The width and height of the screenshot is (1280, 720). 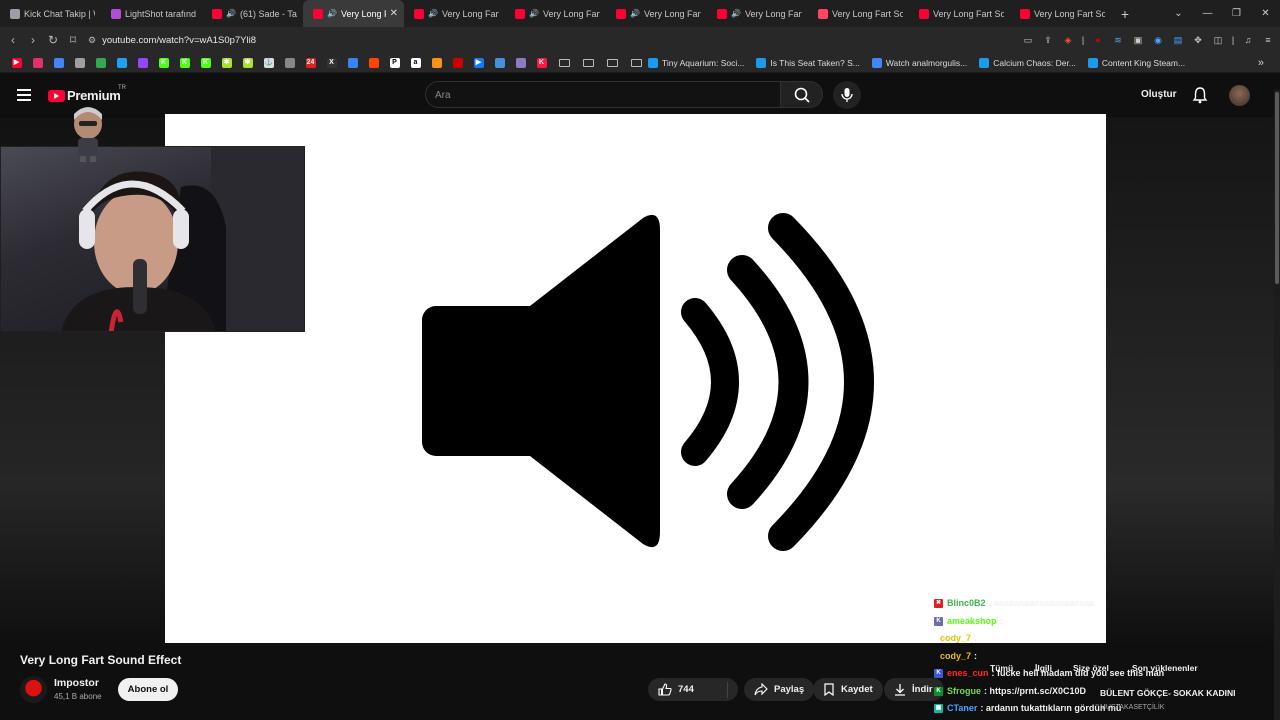 I want to click on user-avatar, so click(x=1239, y=95).